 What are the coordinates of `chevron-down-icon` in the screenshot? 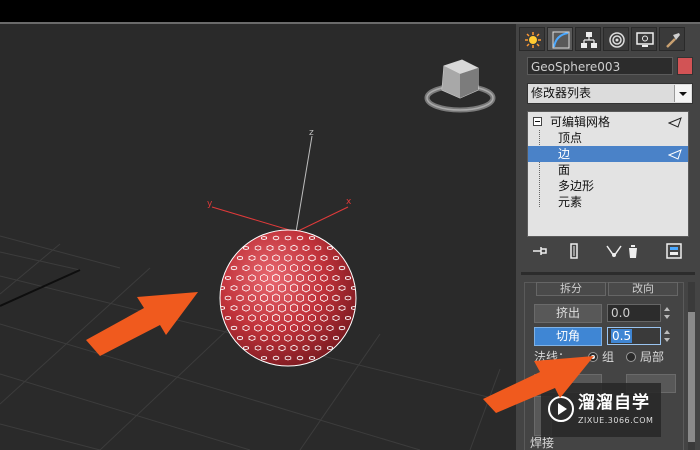 It's located at (682, 93).